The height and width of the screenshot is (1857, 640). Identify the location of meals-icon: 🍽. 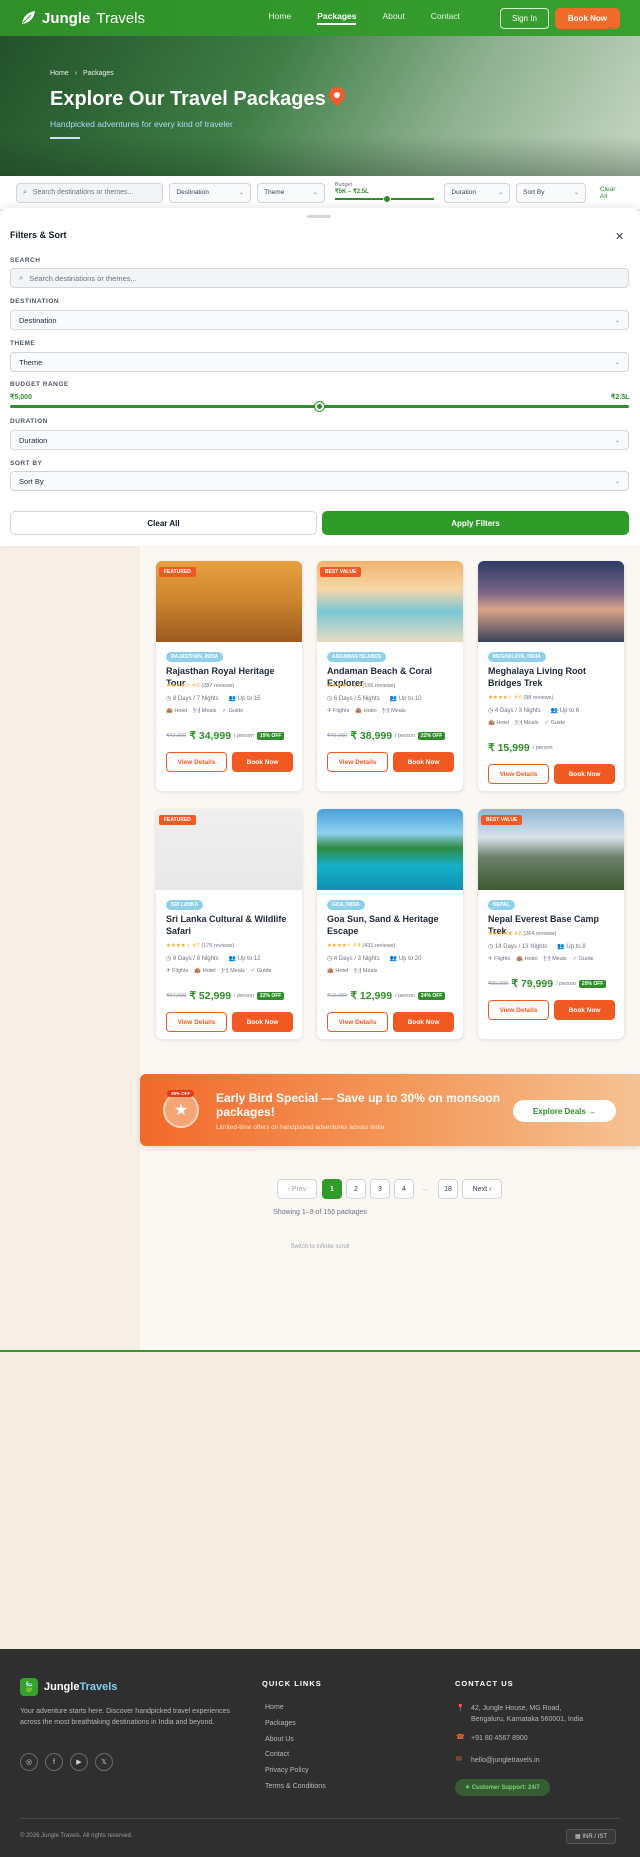
(519, 723).